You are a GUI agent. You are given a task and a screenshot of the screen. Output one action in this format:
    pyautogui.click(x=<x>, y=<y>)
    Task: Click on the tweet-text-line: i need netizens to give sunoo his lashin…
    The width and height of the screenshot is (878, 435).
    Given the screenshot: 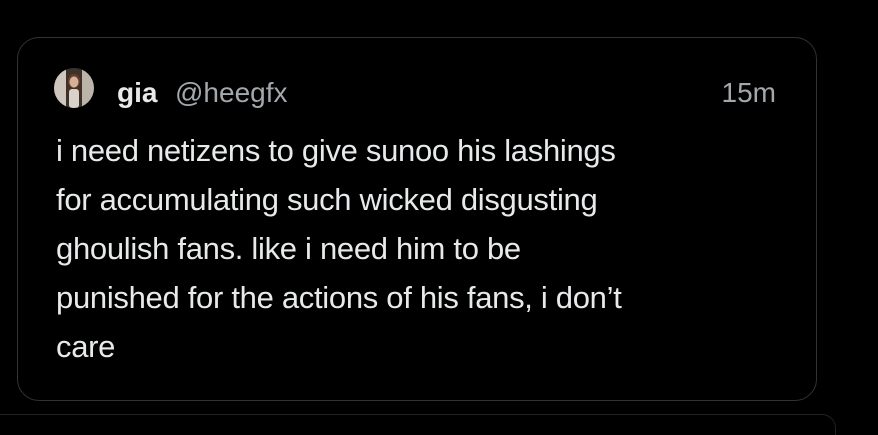 What is the action you would take?
    pyautogui.click(x=336, y=150)
    